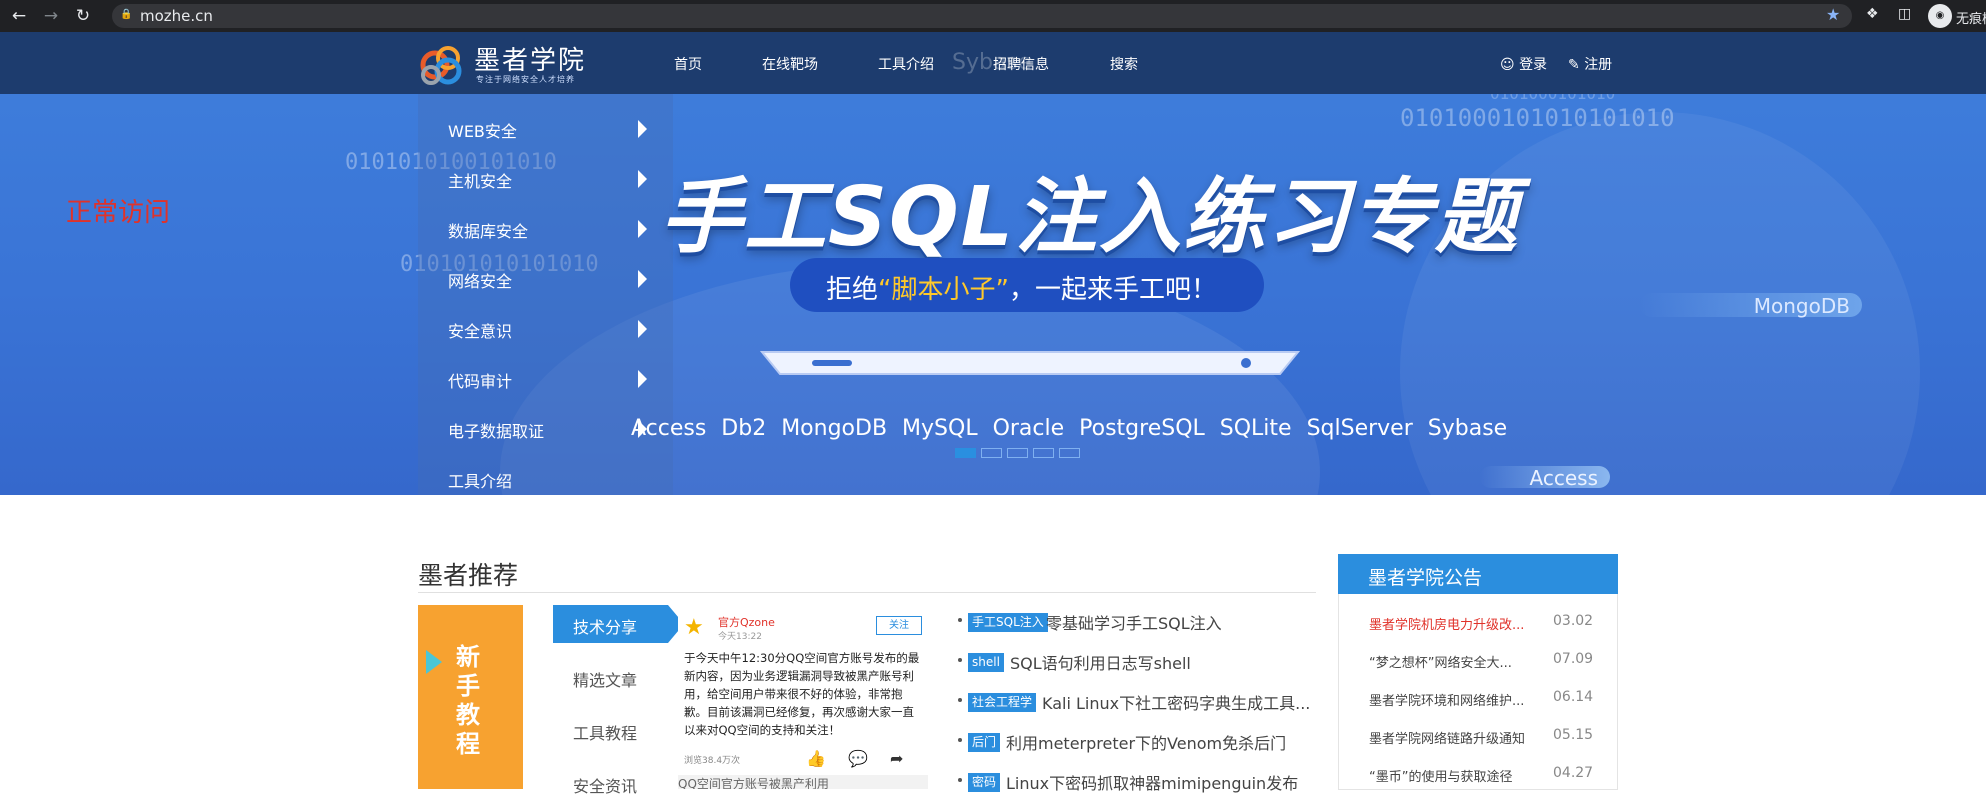 The image size is (1986, 802). I want to click on follow-button: 关注, so click(899, 625).